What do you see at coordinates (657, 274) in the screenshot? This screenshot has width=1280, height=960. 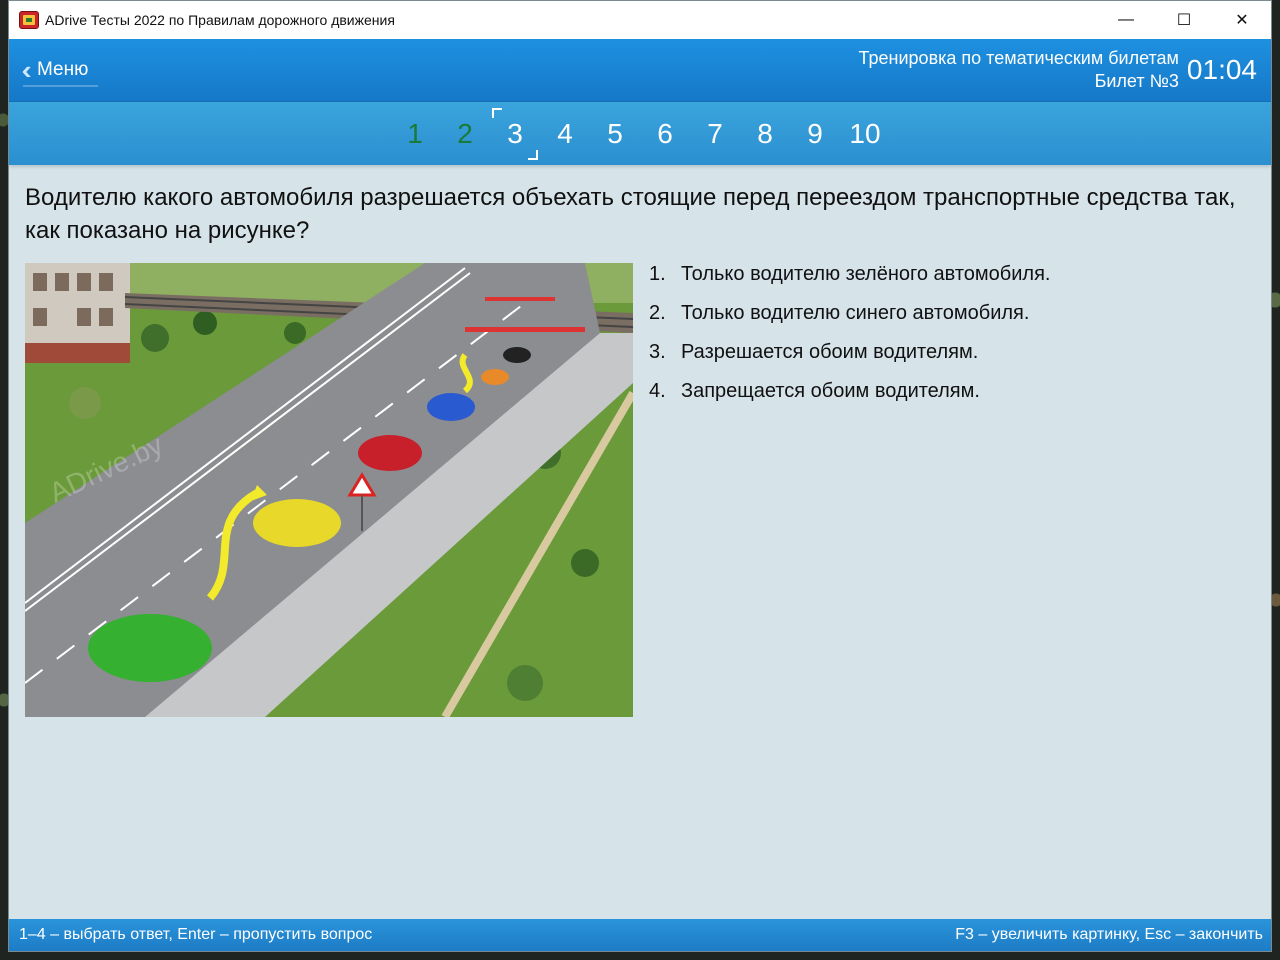 I see `answer-number: 1.` at bounding box center [657, 274].